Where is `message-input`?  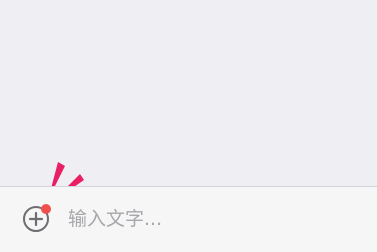 message-input is located at coordinates (213, 219).